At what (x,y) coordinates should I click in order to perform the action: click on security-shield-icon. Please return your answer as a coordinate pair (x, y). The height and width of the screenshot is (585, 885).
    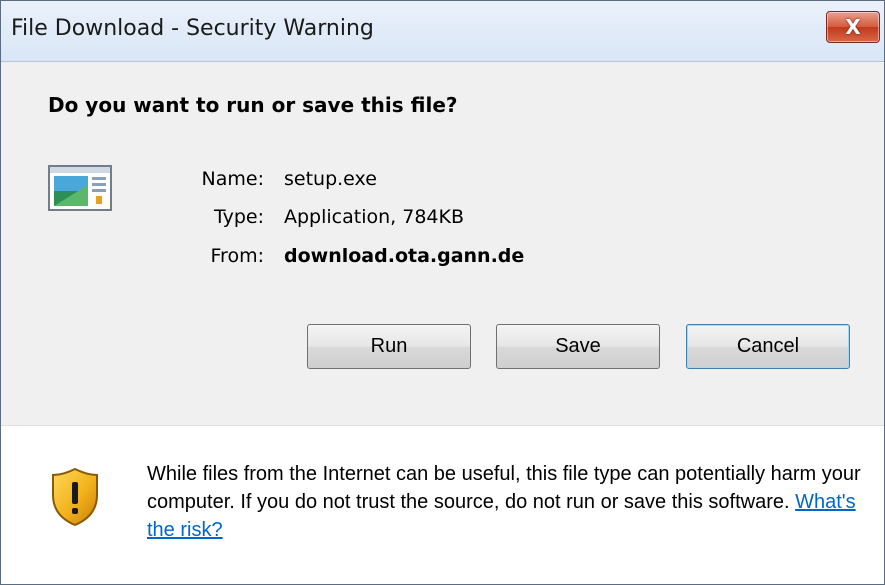
    Looking at the image, I should click on (75, 499).